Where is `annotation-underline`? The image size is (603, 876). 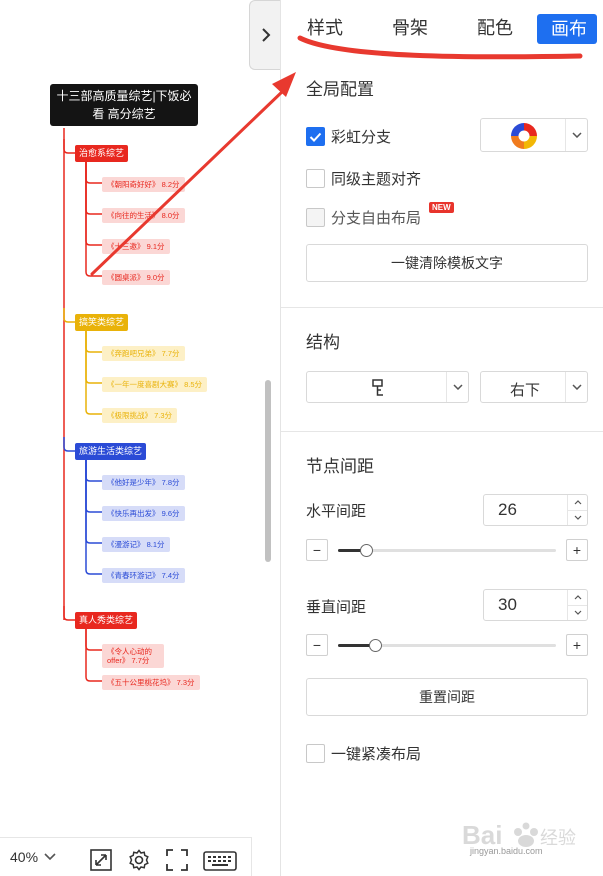 annotation-underline is located at coordinates (440, 47).